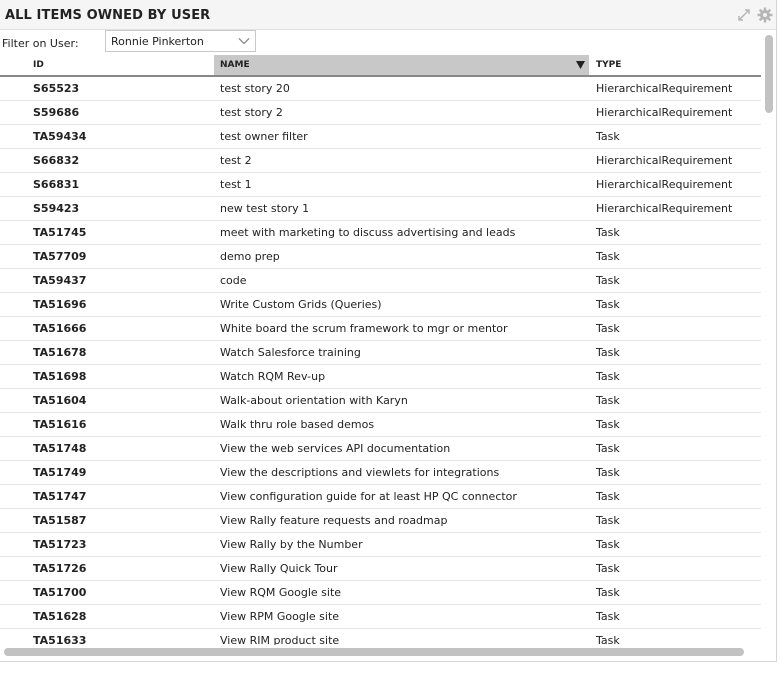  Describe the element at coordinates (374, 652) in the screenshot. I see `horizontal-scroll-thumb` at that location.